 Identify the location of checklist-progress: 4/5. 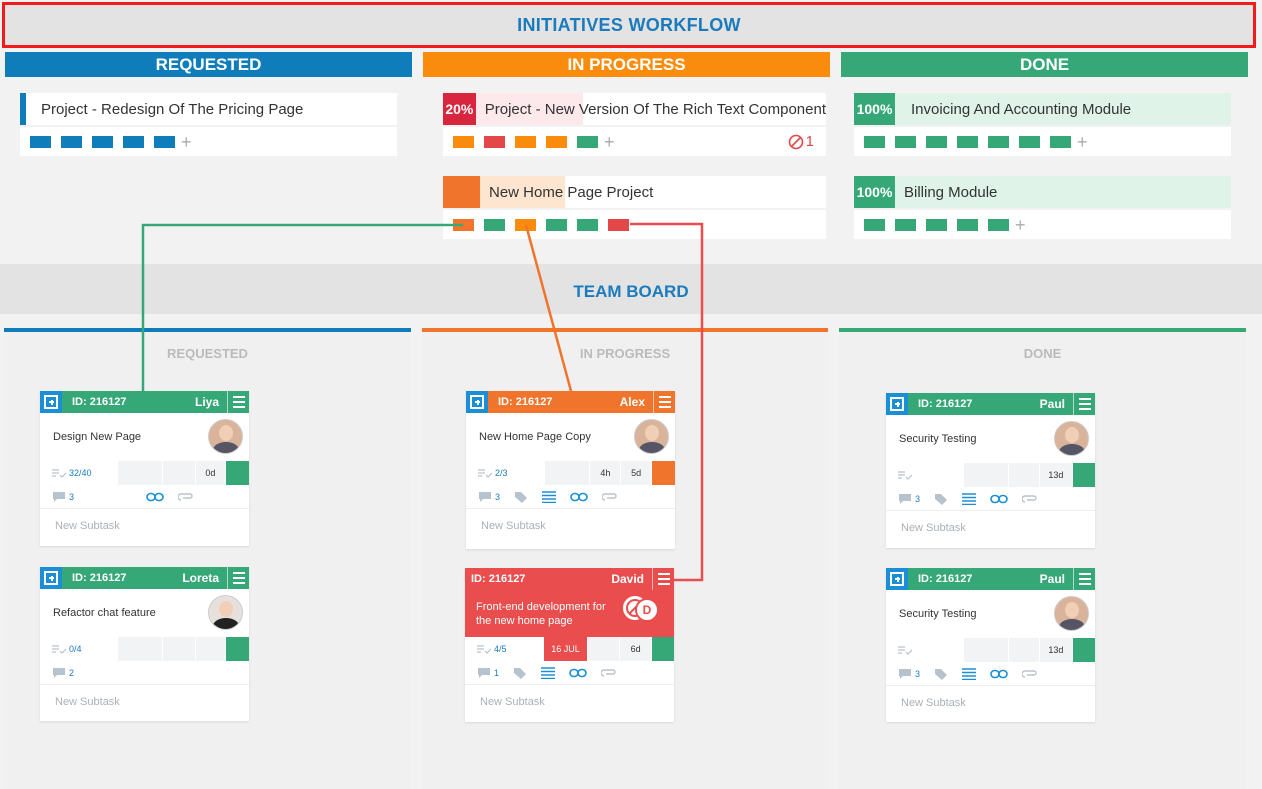
(504, 649).